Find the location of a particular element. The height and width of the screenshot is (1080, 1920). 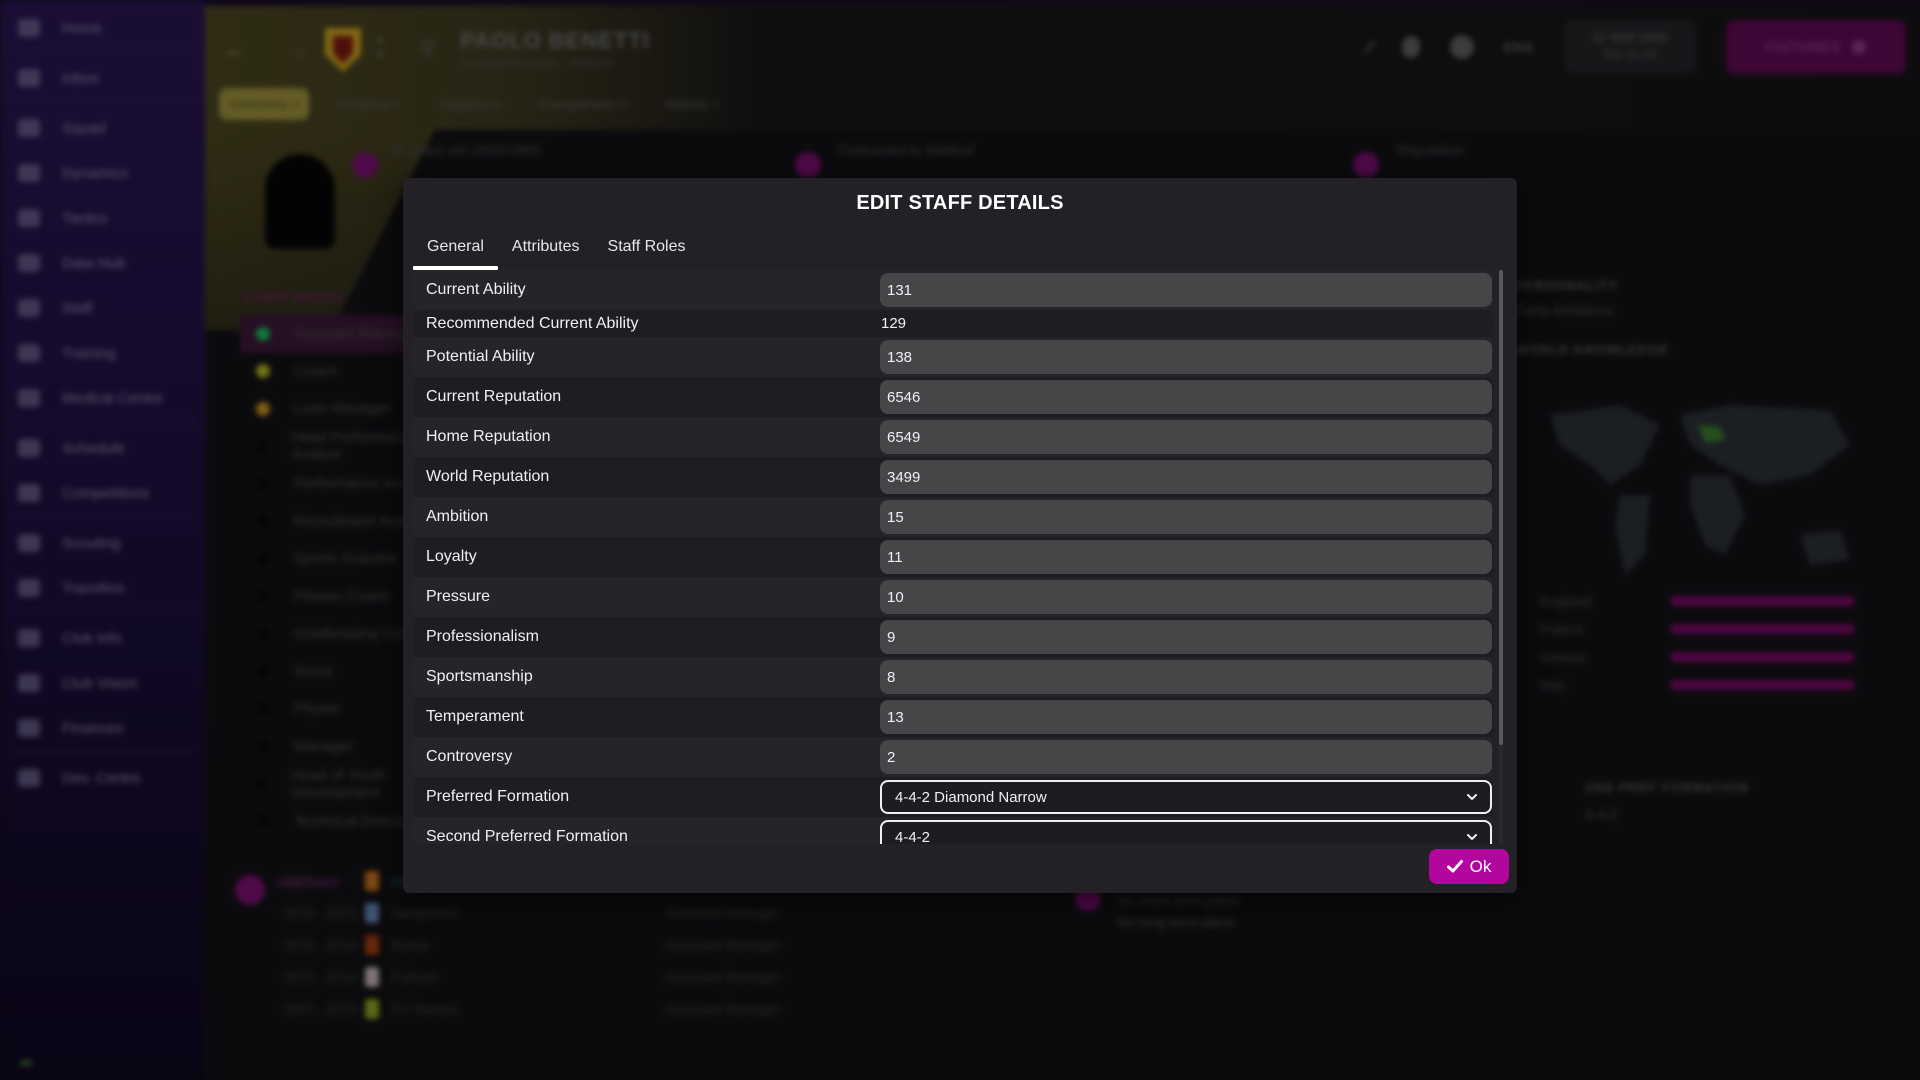

field-row-sportsmanship: Sportsmanship is located at coordinates (953, 677).